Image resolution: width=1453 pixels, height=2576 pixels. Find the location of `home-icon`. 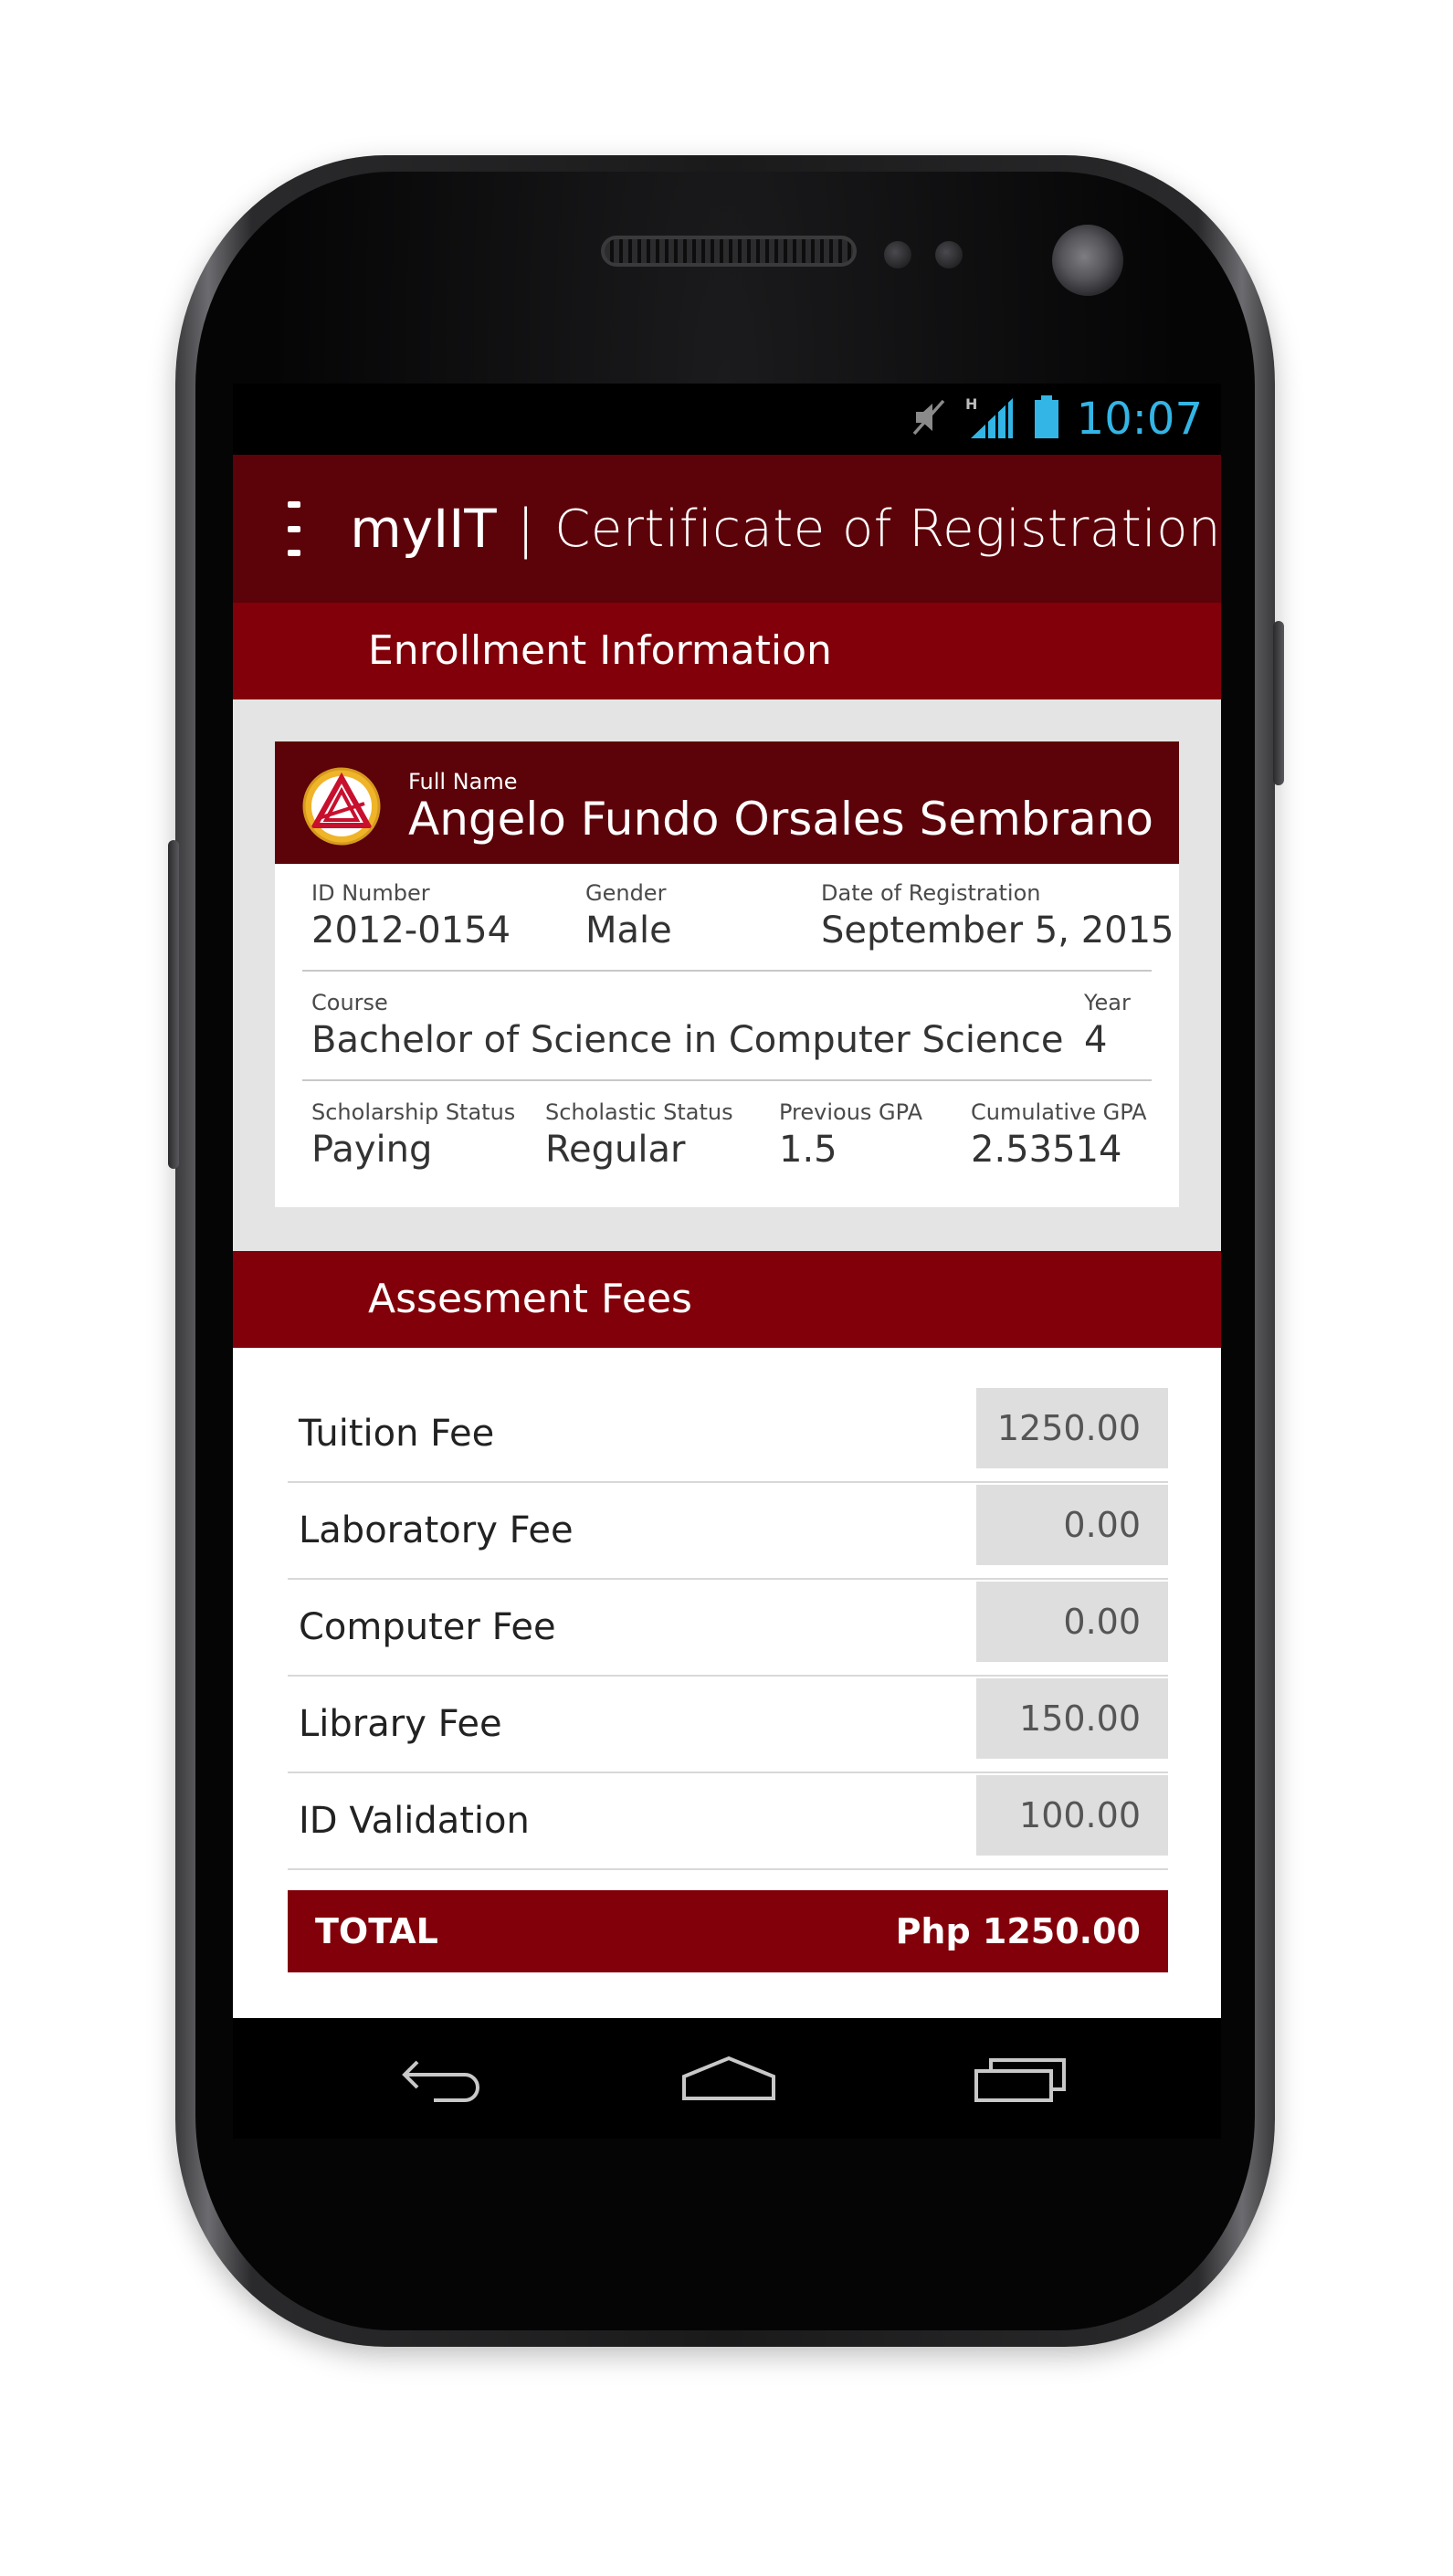

home-icon is located at coordinates (729, 2078).